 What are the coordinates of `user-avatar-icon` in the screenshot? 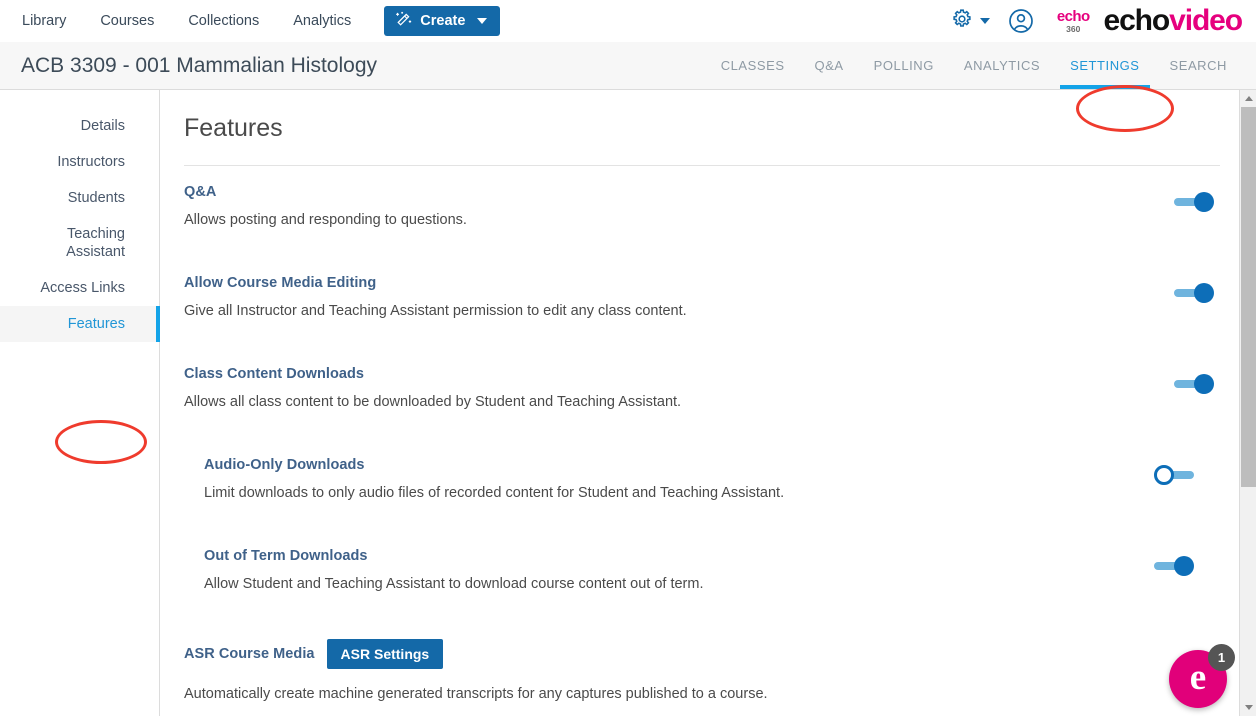 It's located at (1021, 21).